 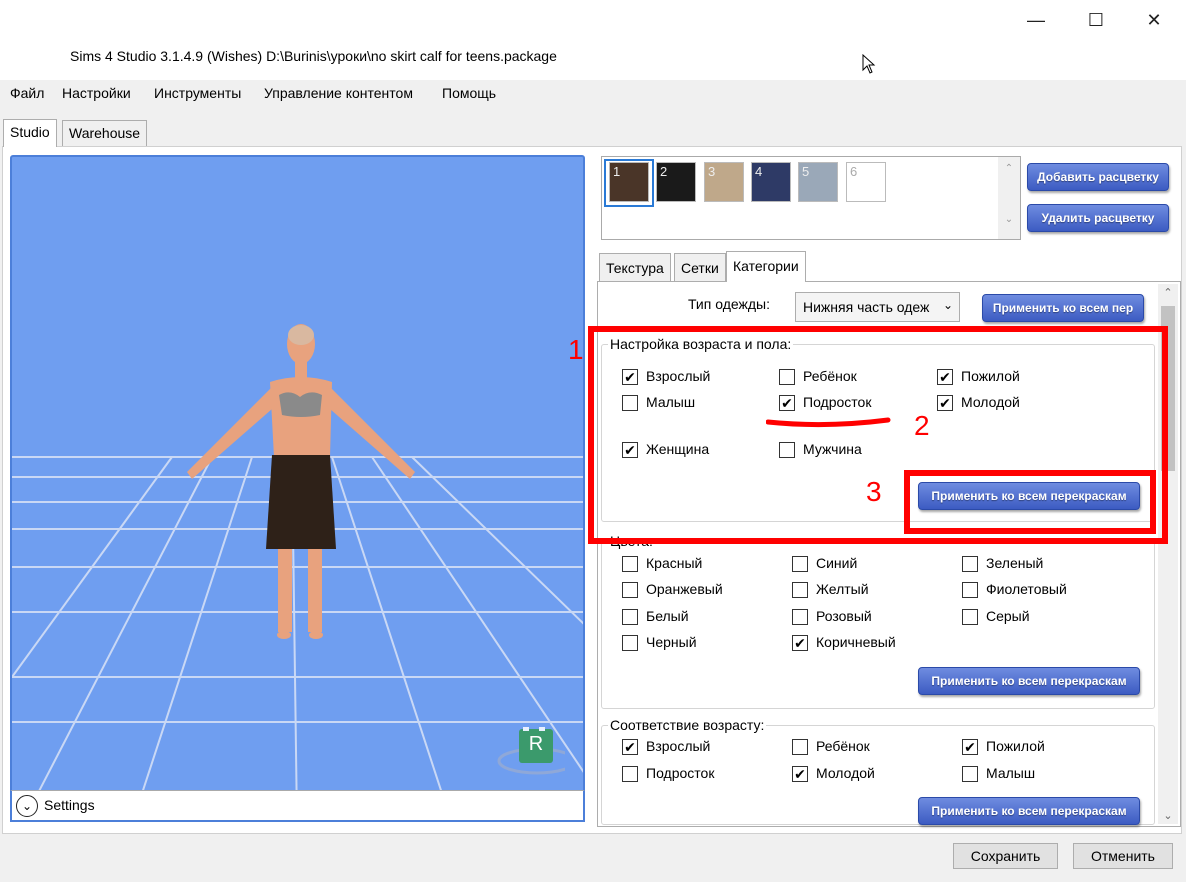 I want to click on title-bar, so click(x=593, y=40).